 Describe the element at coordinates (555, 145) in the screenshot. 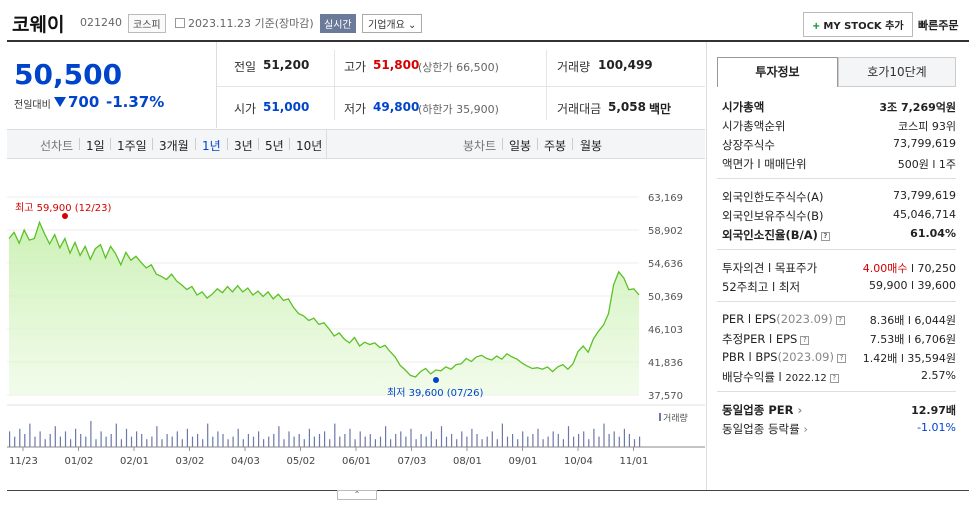

I see `candle-weekly: 주봉` at that location.